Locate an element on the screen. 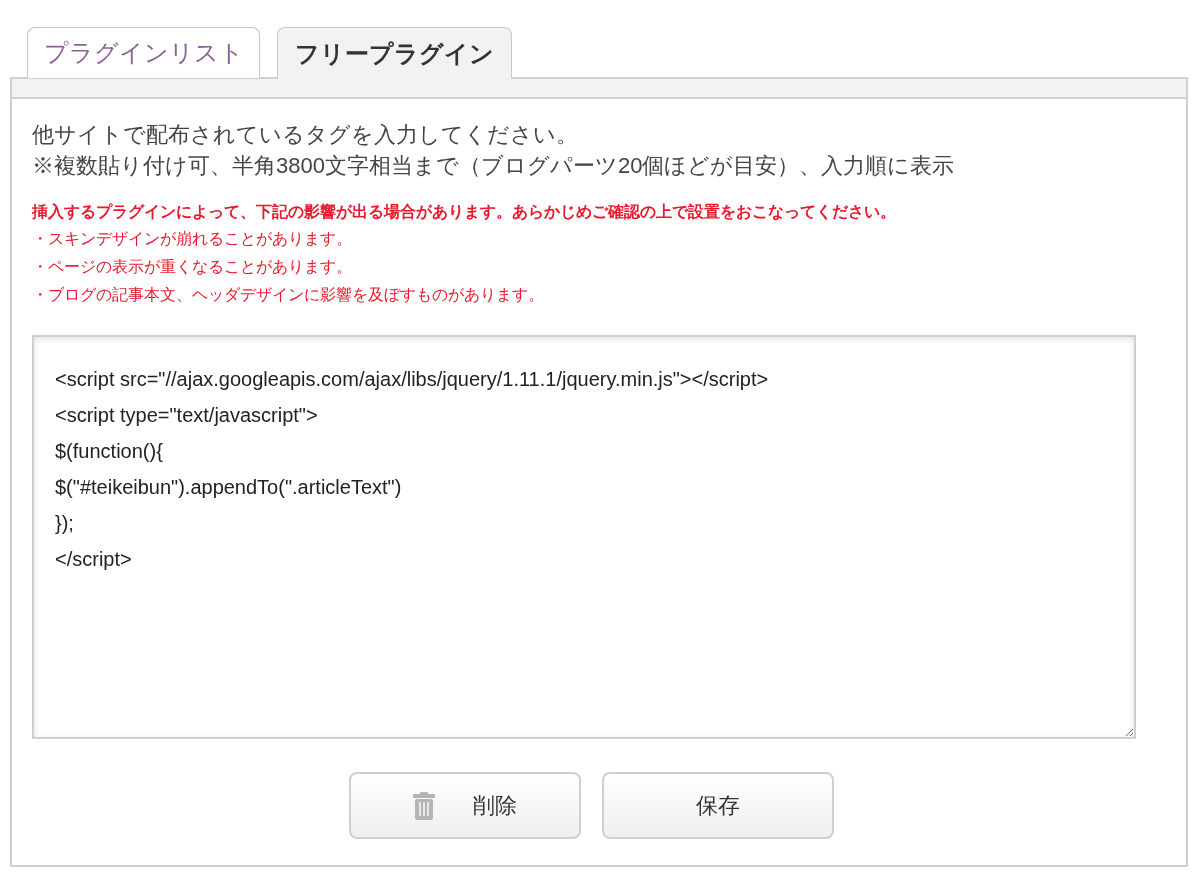 The image size is (1198, 888). delete-button: 削除 is located at coordinates (464, 805).